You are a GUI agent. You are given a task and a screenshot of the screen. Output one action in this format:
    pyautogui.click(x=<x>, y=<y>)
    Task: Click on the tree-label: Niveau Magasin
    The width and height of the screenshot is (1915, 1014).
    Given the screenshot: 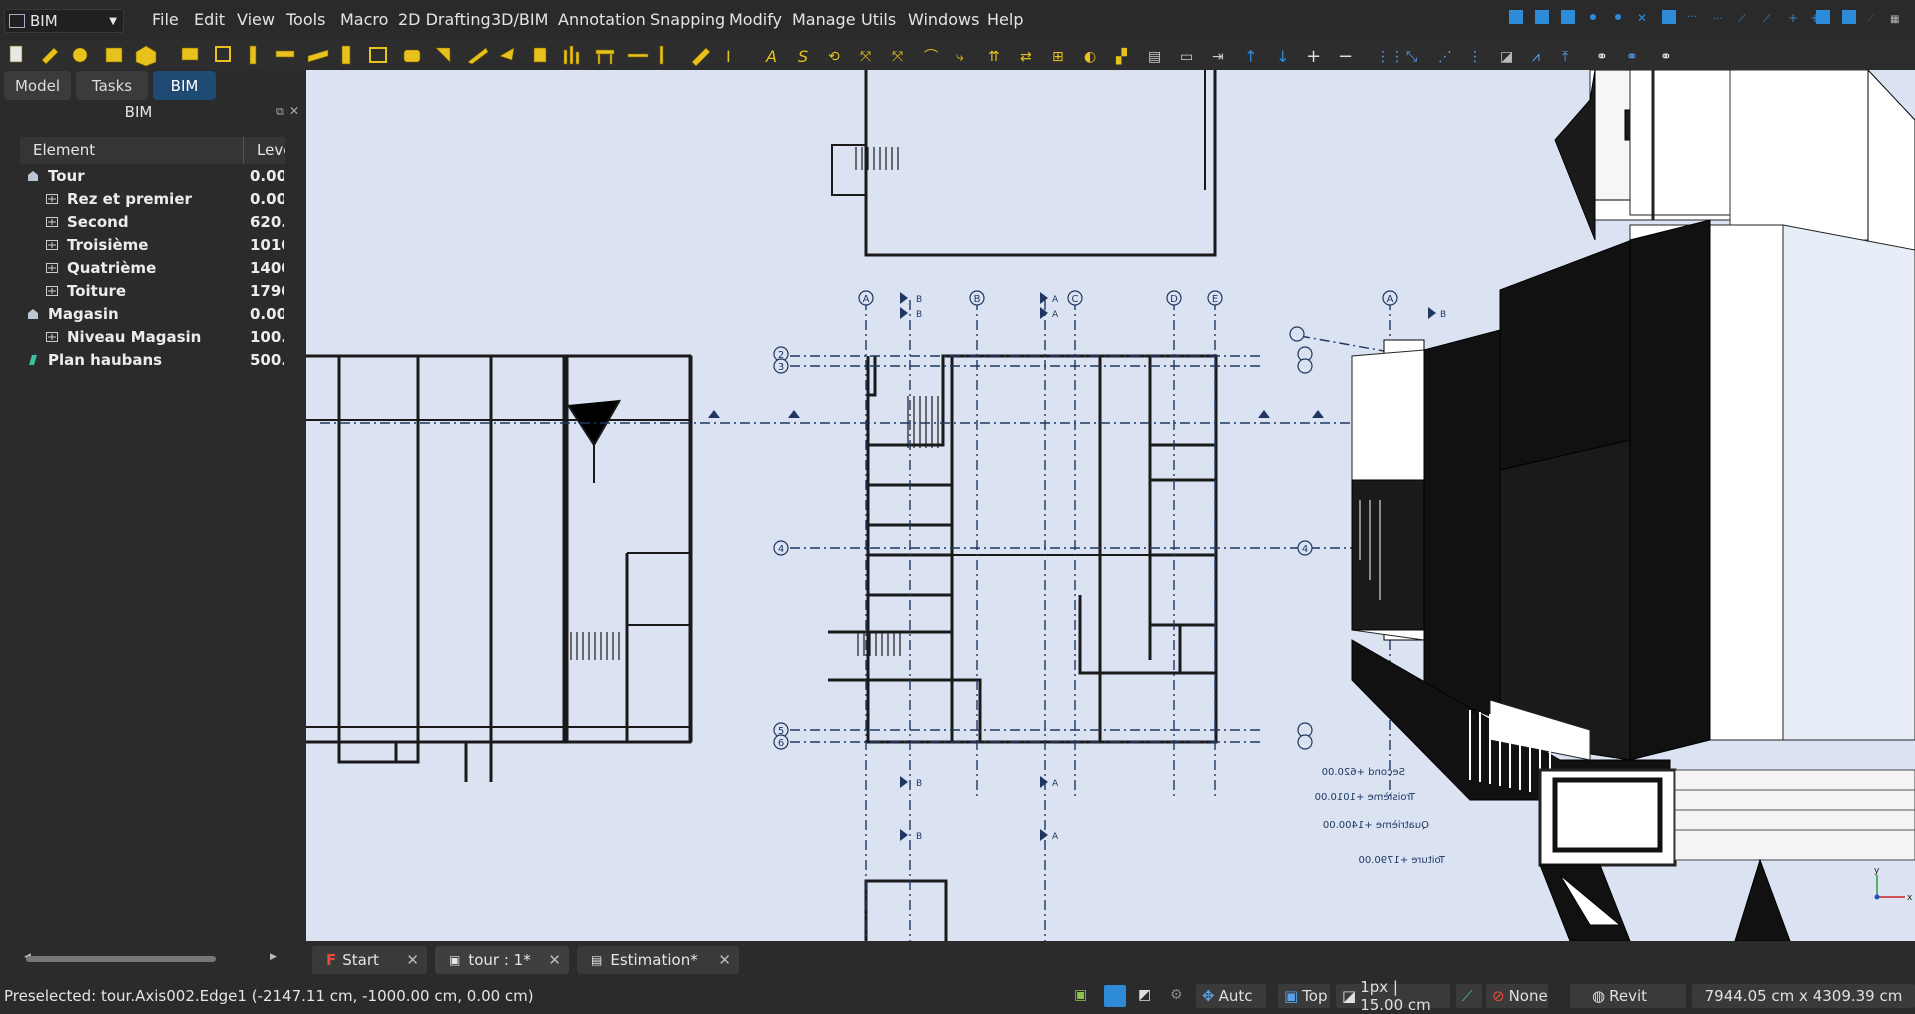 What is the action you would take?
    pyautogui.click(x=134, y=337)
    